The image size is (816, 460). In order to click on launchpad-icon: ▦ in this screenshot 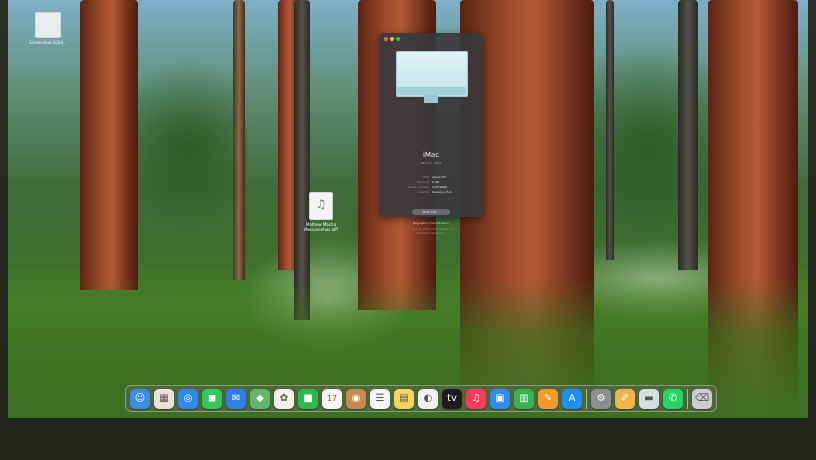, I will do `click(164, 398)`.